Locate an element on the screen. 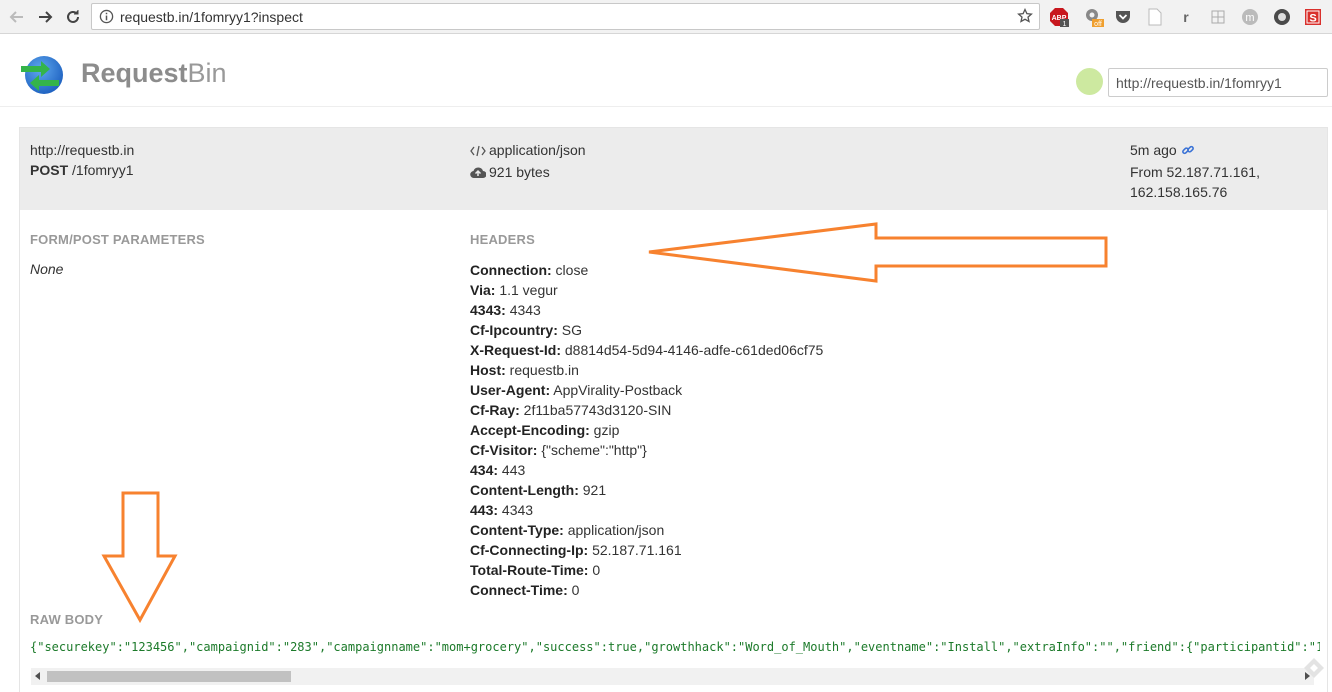 This screenshot has width=1332, height=692. header-row: Cf-Connecting-Ip: 52.187.71.161 is located at coordinates (646, 550).